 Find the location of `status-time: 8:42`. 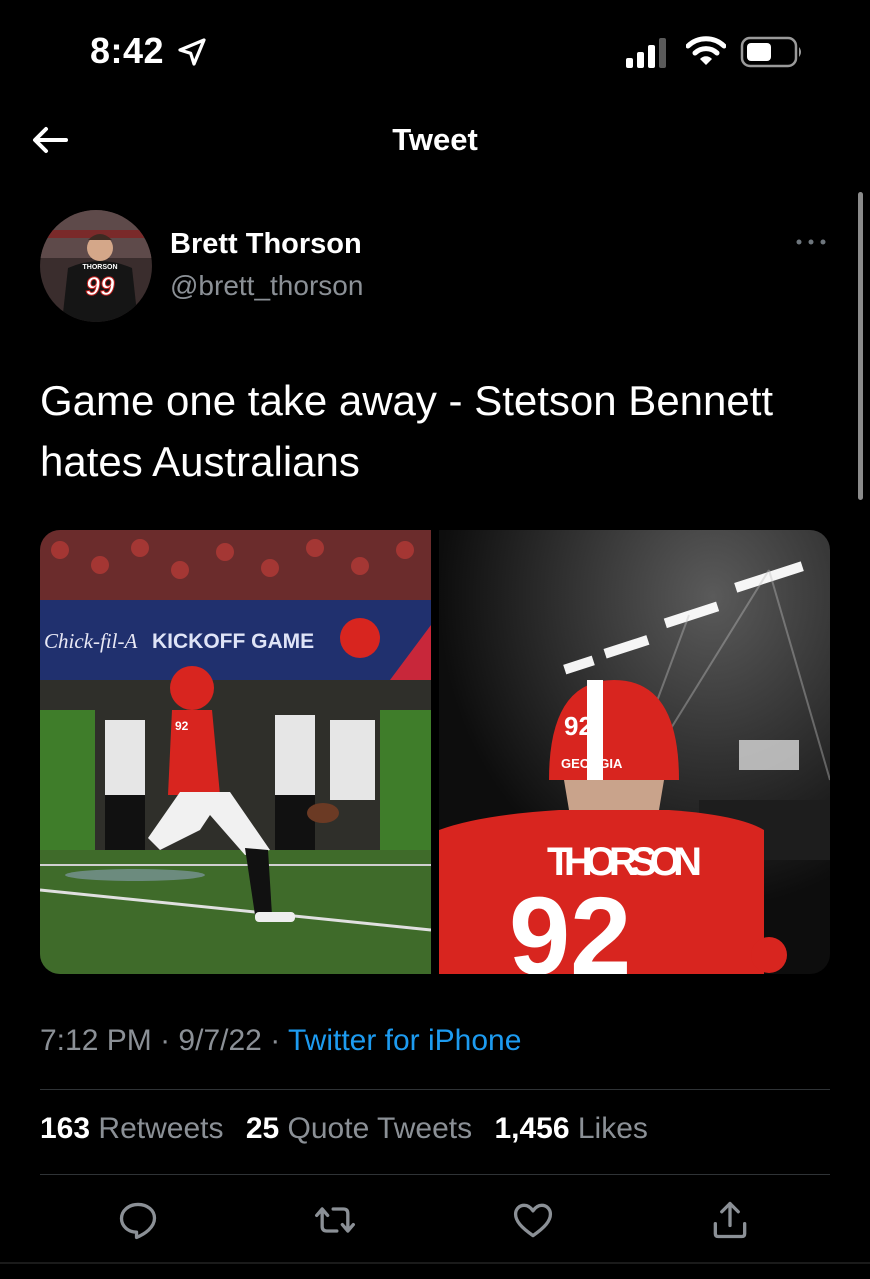

status-time: 8:42 is located at coordinates (127, 50).